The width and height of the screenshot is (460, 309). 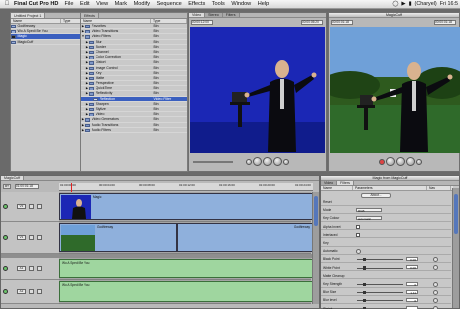 What do you see at coordinates (403, 4) in the screenshot?
I see `volume-icon: ▶` at bounding box center [403, 4].